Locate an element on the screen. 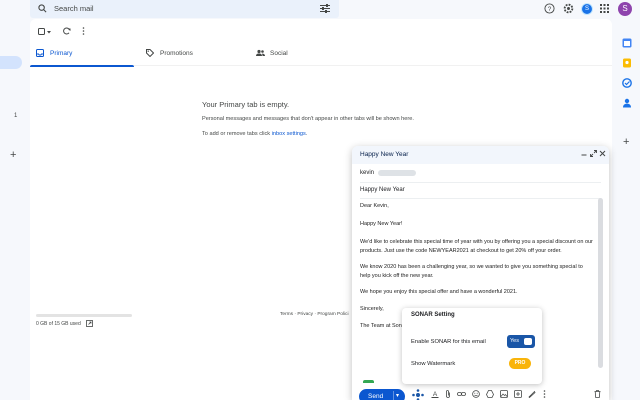 This screenshot has height=400, width=640. select-all-checkbox is located at coordinates (41, 32).